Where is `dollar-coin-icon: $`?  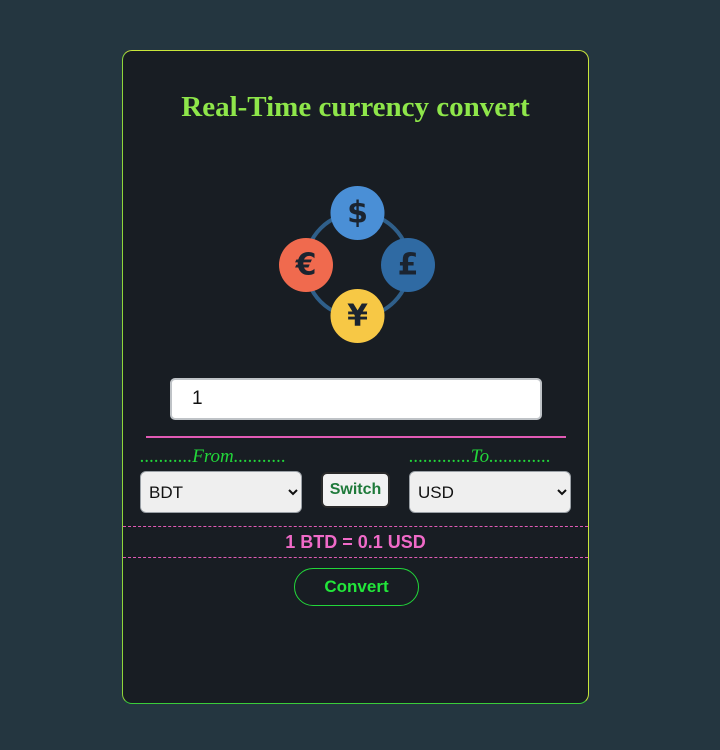 dollar-coin-icon: $ is located at coordinates (357, 213).